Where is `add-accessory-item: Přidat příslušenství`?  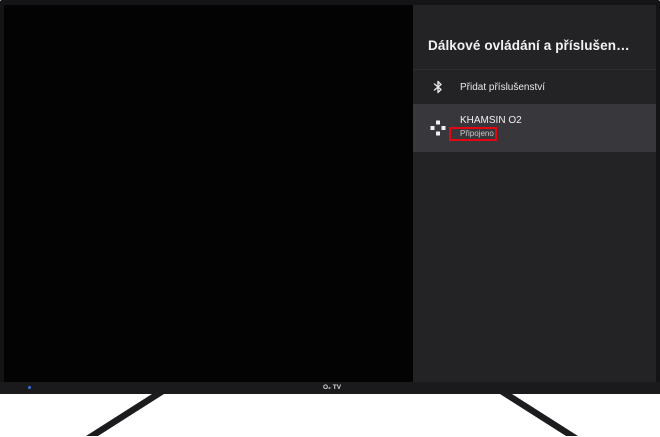 add-accessory-item: Přidat příslušenství is located at coordinates (534, 87).